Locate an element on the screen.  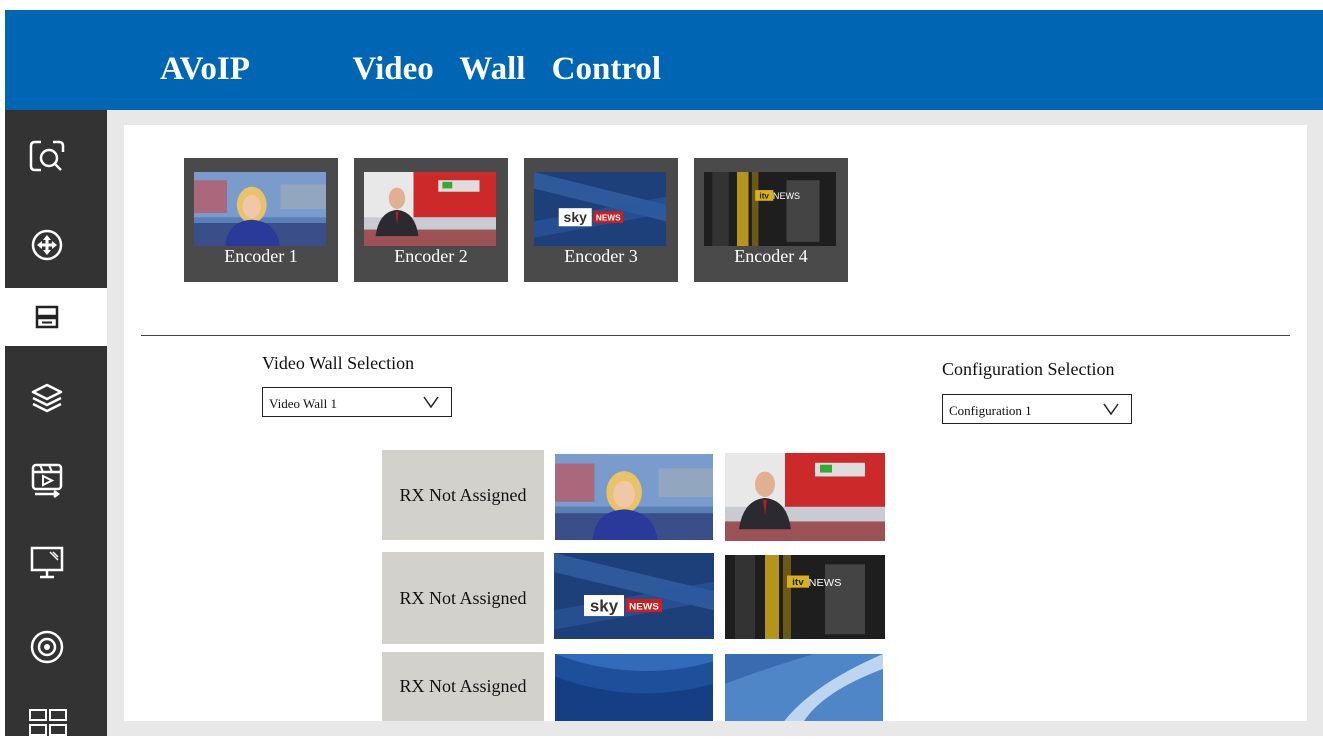
wall-tile-r2-c3: itv NEWS is located at coordinates (805, 597).